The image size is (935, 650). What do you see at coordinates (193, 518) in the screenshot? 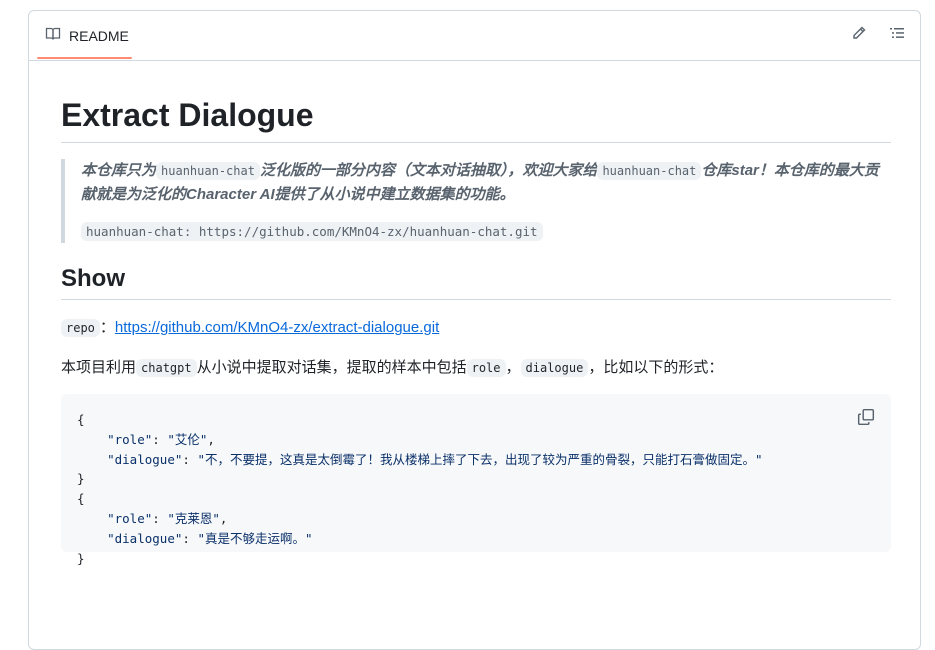
I see `code-value: "克莱恩"` at bounding box center [193, 518].